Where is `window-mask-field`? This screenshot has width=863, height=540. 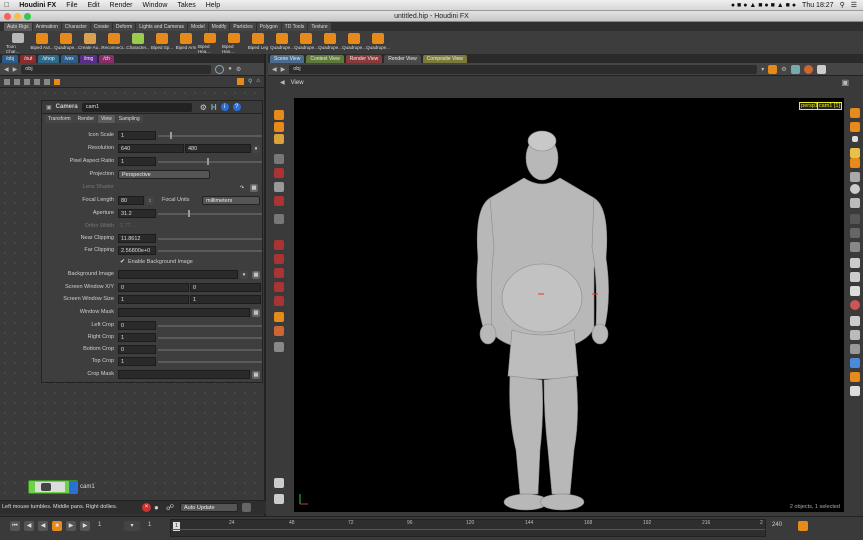
window-mask-field is located at coordinates (184, 312).